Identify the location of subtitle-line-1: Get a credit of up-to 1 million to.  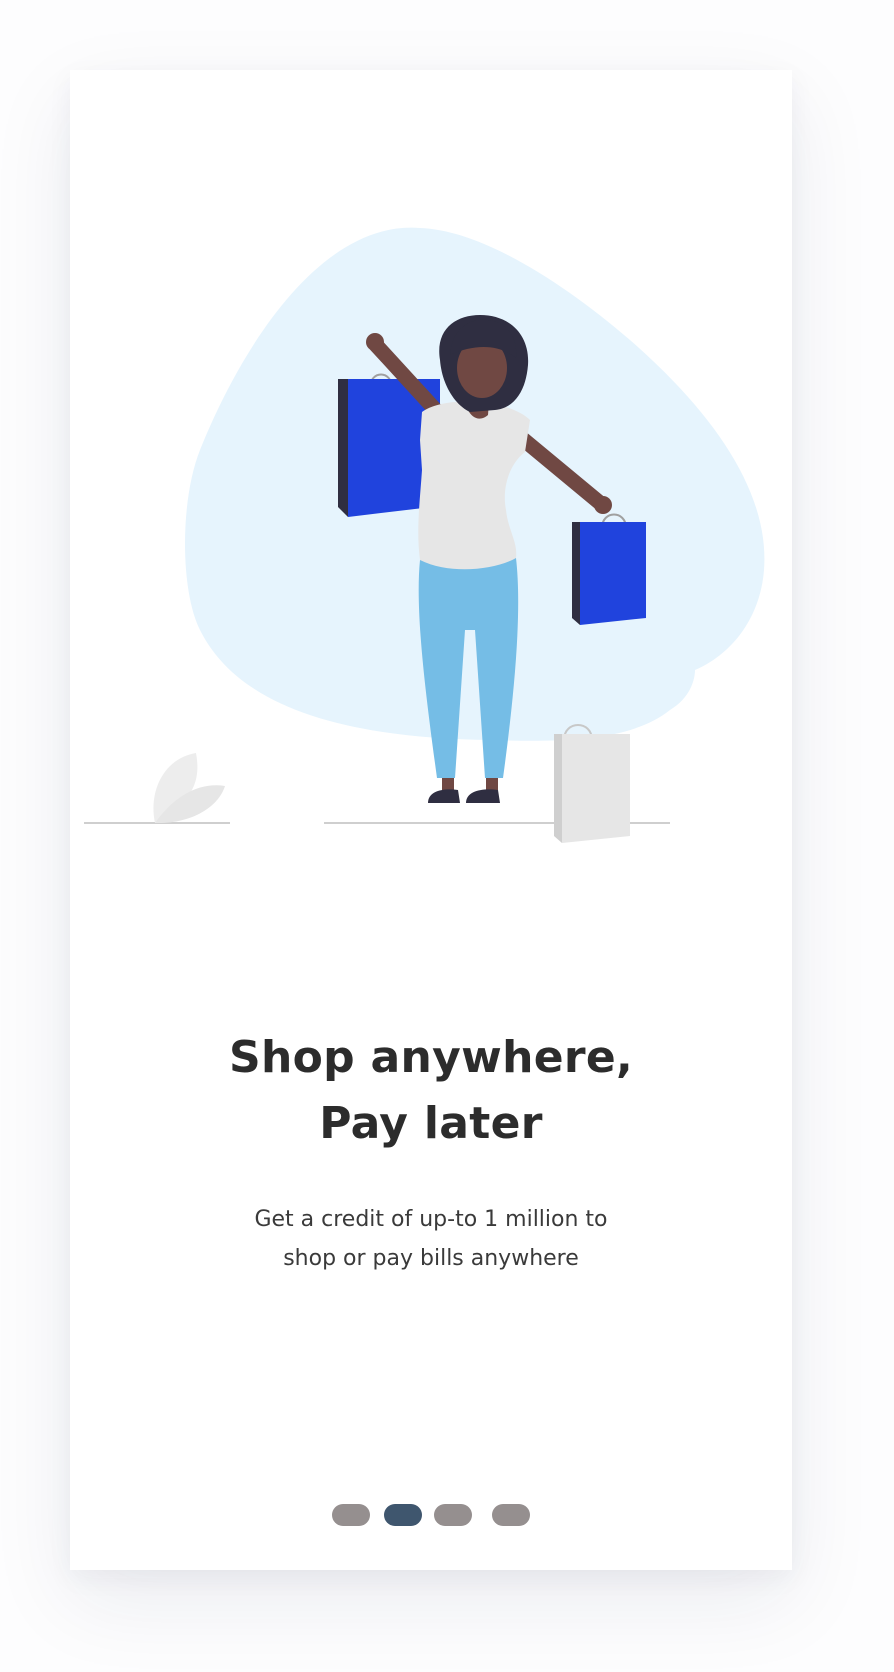
(431, 1219).